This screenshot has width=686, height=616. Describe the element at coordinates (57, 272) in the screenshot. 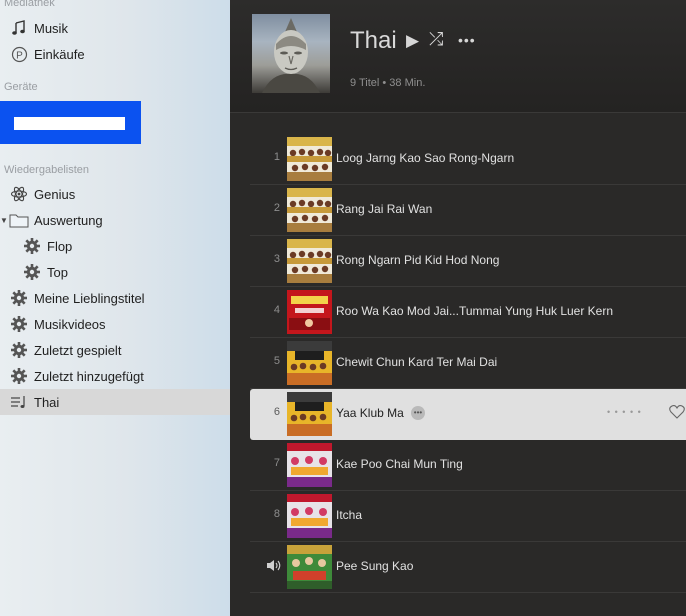

I see `sidebar-item-label: Top` at that location.